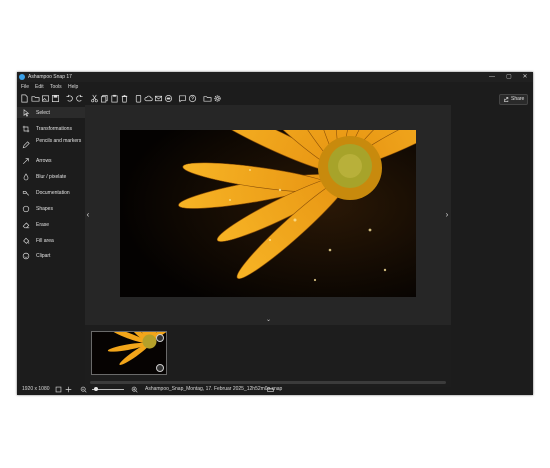  Describe the element at coordinates (275, 99) in the screenshot. I see `toolbar: Share` at that location.